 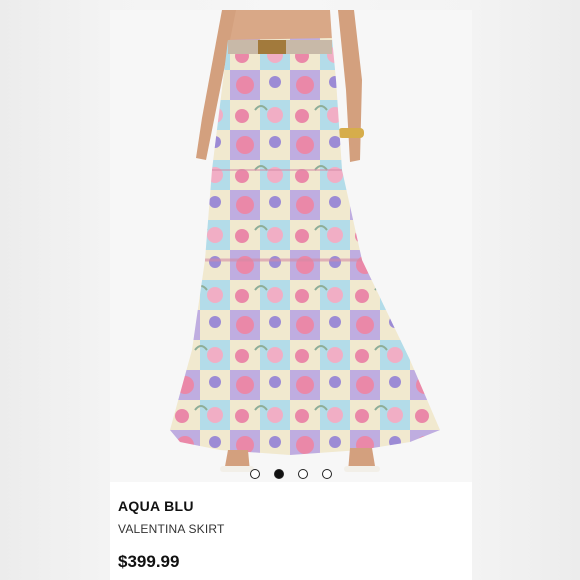 I want to click on brand-name: AQUA BLU, so click(x=291, y=506).